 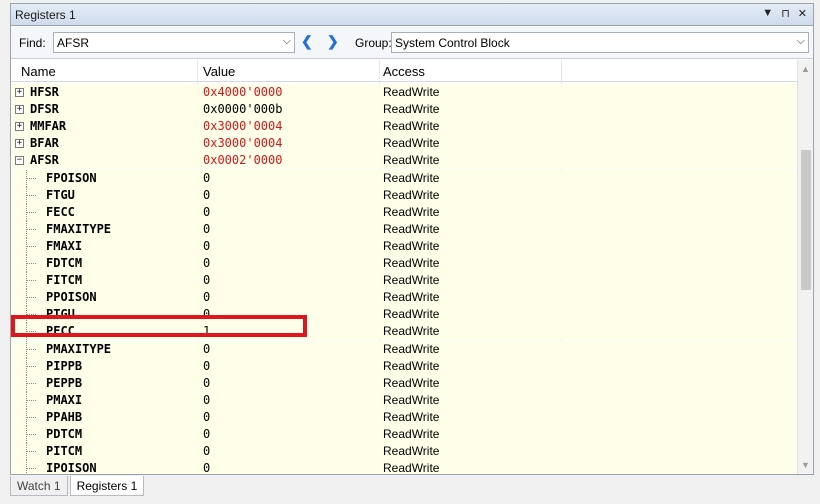 What do you see at coordinates (404, 195) in the screenshot?
I see `register-row: FTGU 0 ReadWrite` at bounding box center [404, 195].